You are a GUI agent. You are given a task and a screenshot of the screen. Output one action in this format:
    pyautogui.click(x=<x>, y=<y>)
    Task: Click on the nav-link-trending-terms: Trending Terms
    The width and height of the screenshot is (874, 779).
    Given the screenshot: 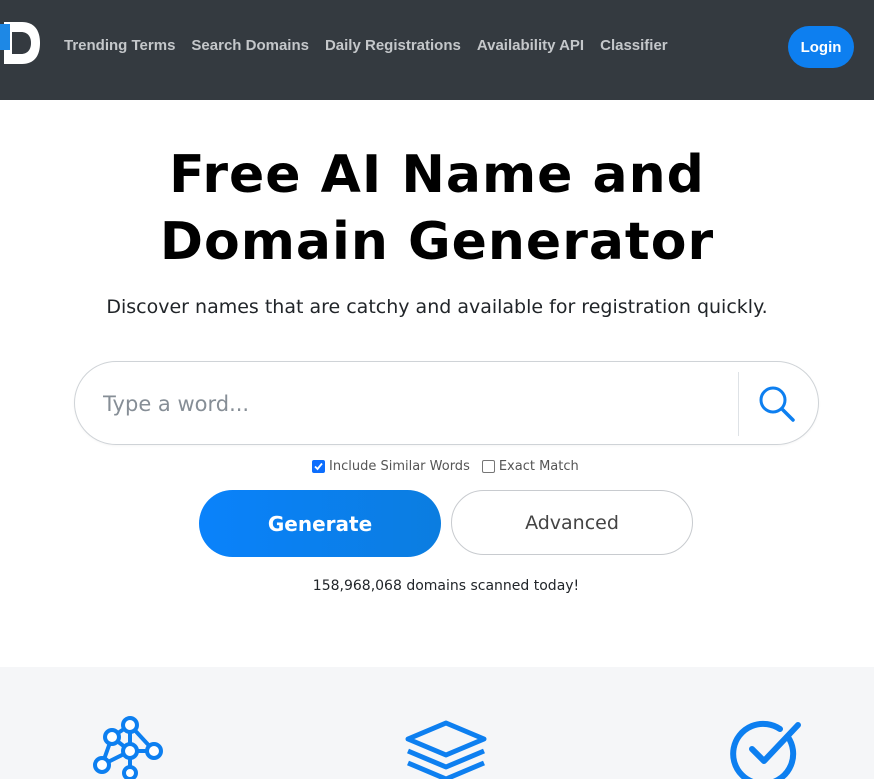 What is the action you would take?
    pyautogui.click(x=119, y=45)
    